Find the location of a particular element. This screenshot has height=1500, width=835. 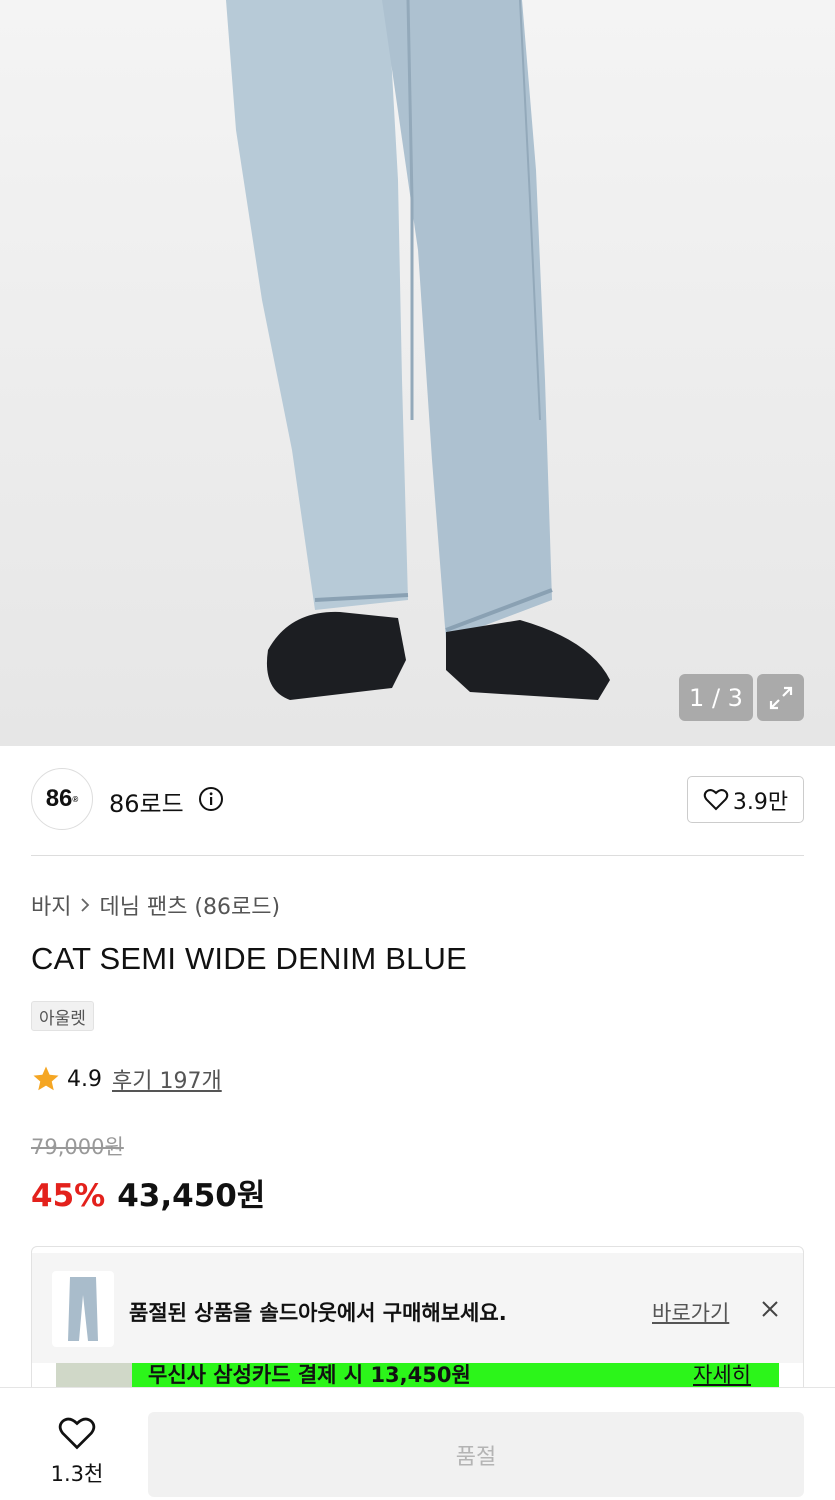

breadcrumb-category: 바지 is located at coordinates (51, 905).